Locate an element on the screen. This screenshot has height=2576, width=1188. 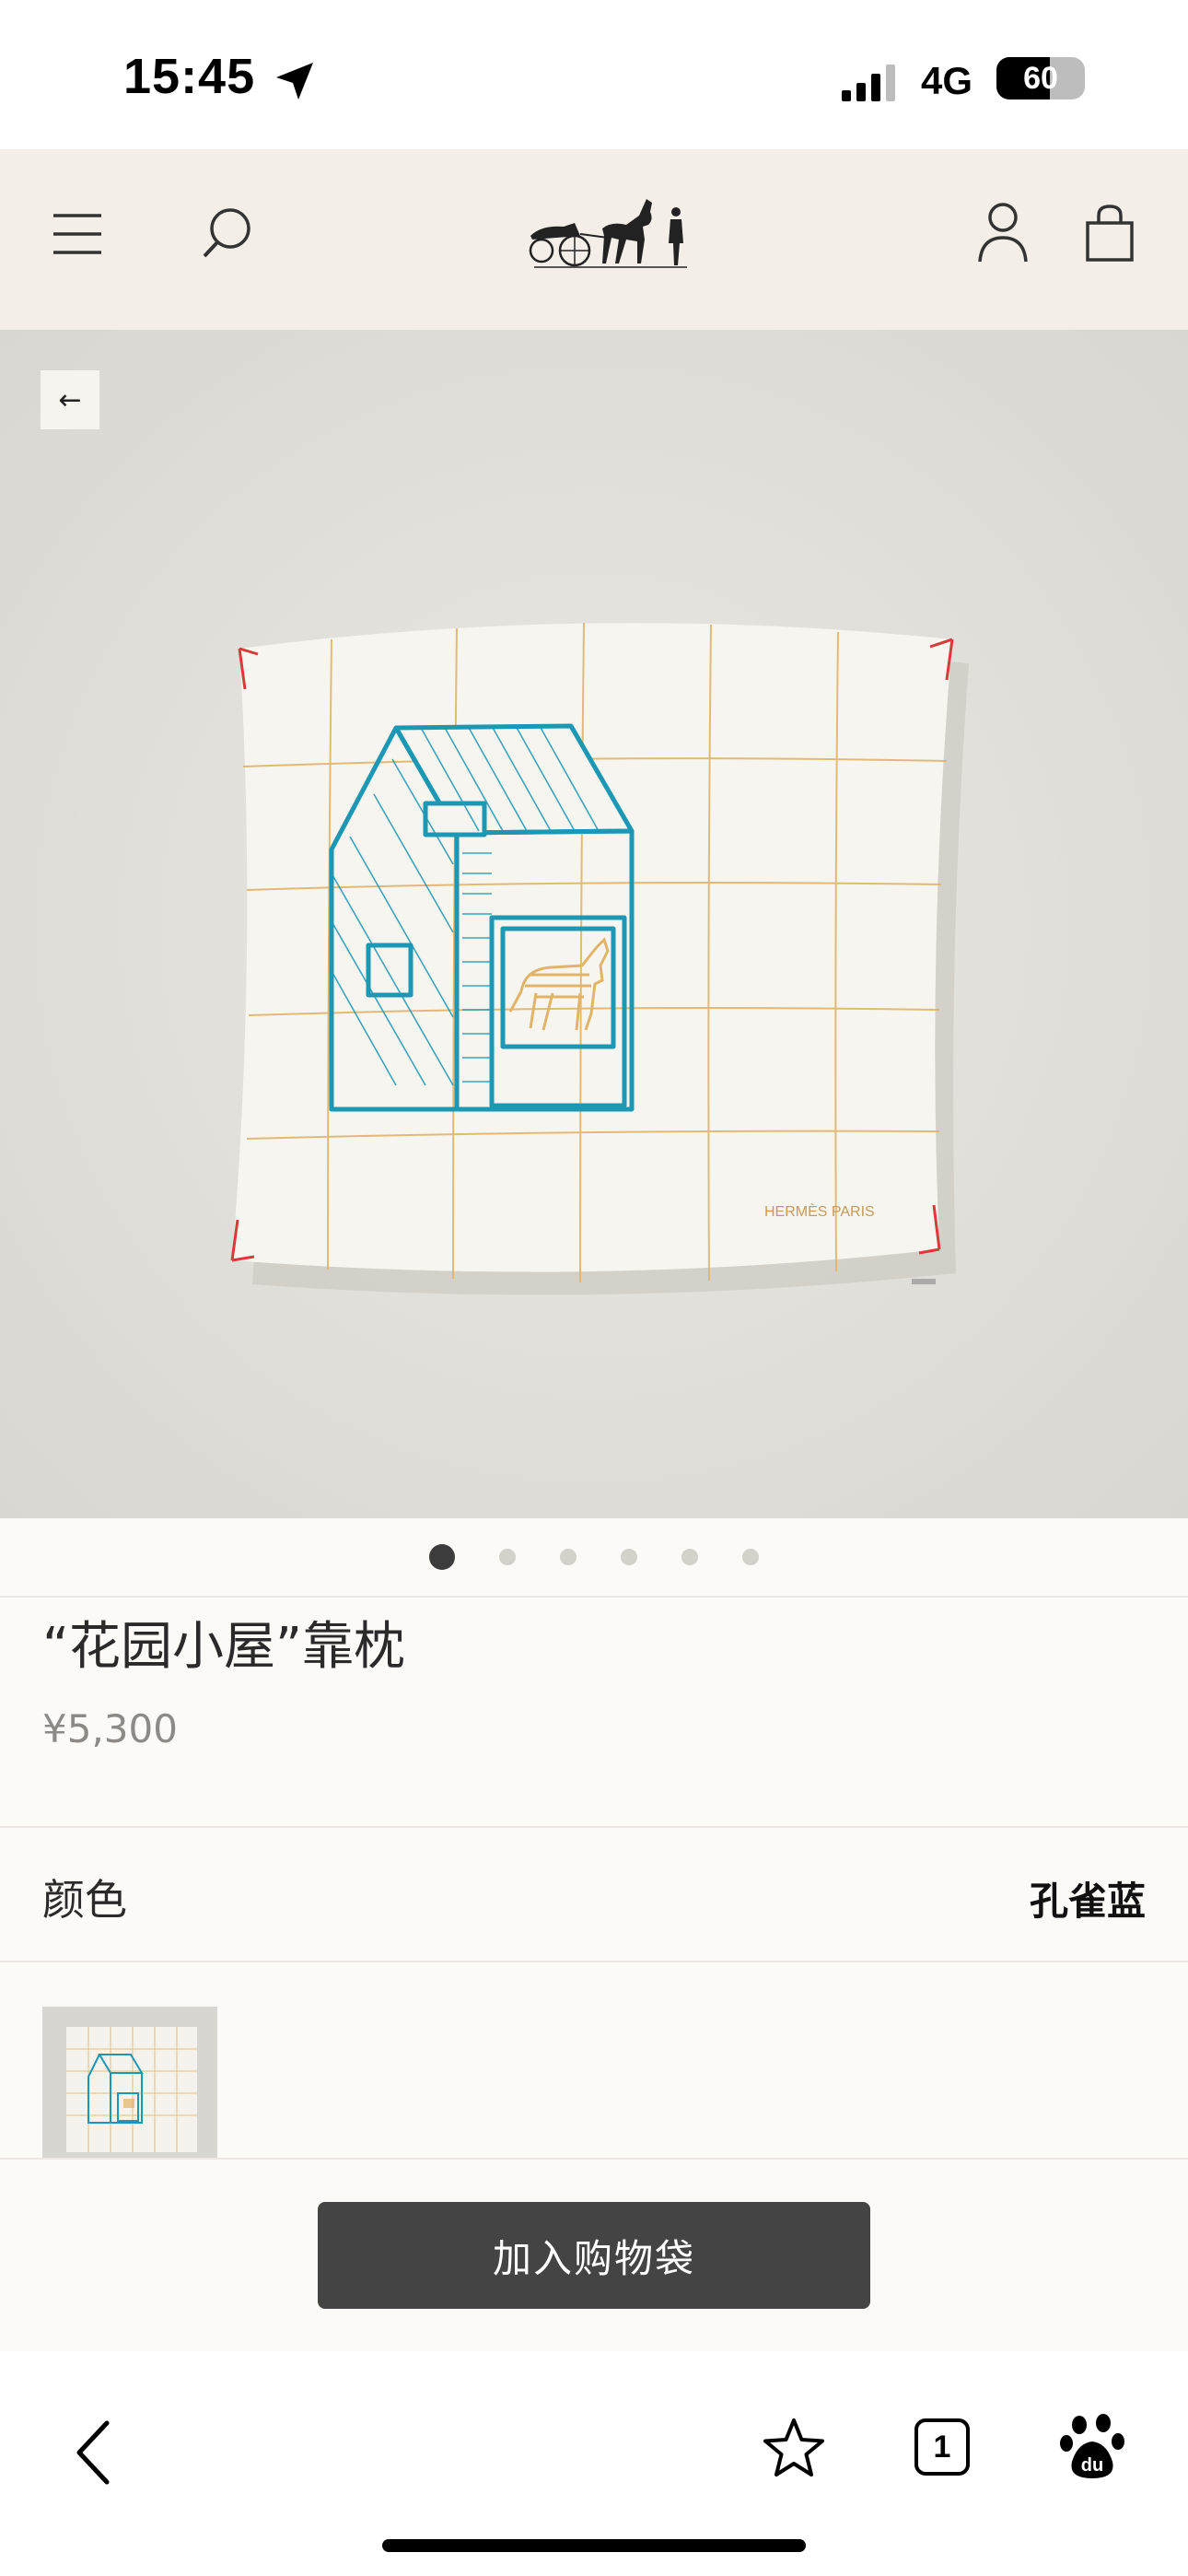
battery-tip is located at coordinates (1080, 78).